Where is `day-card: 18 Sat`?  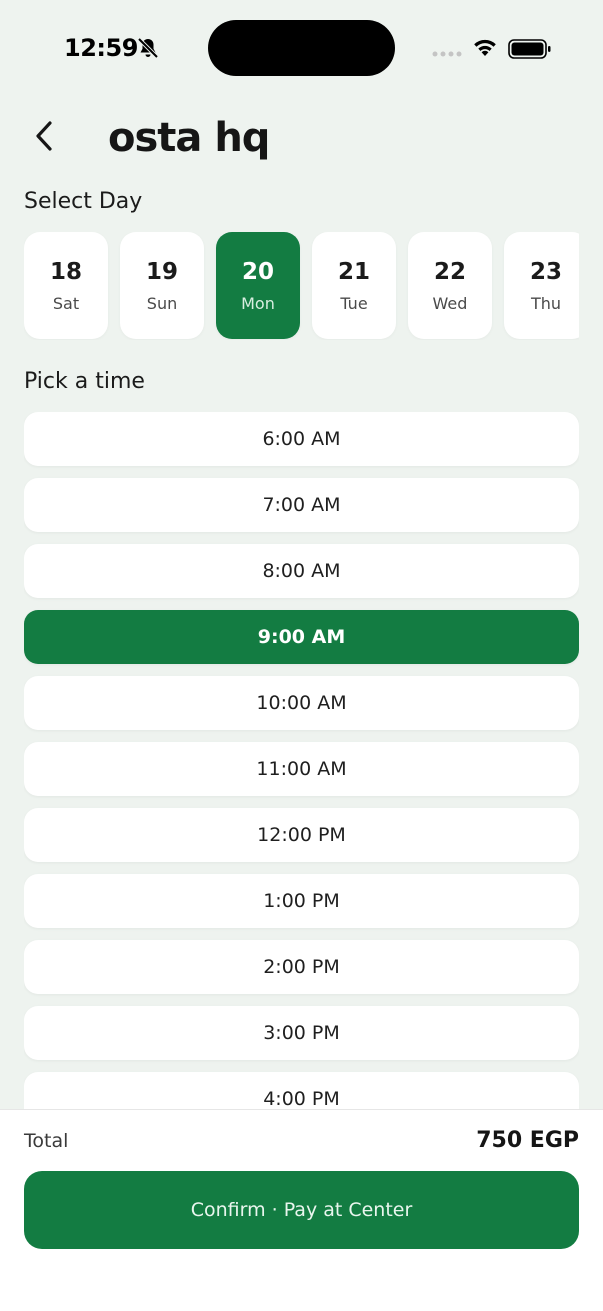
day-card: 18 Sat is located at coordinates (66, 285).